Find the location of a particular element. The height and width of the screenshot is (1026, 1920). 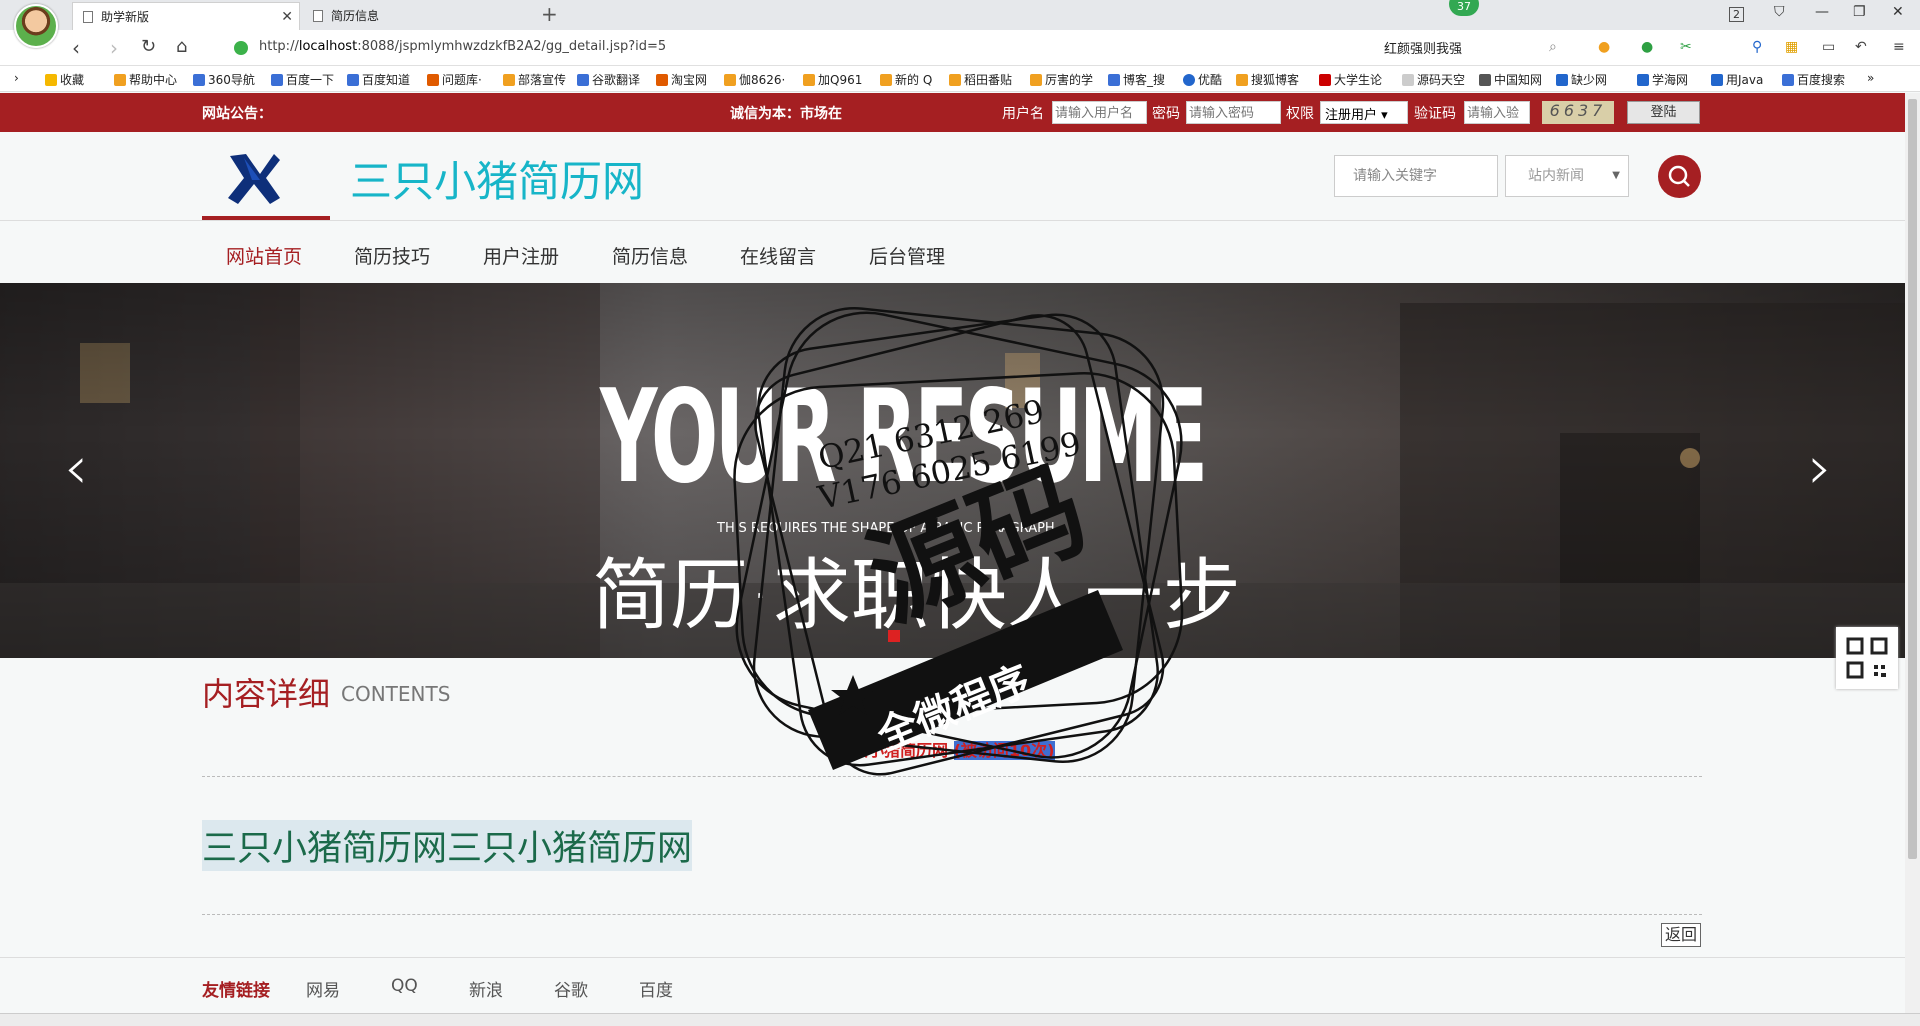

bookmark-item: 加Q961 is located at coordinates (832, 79).